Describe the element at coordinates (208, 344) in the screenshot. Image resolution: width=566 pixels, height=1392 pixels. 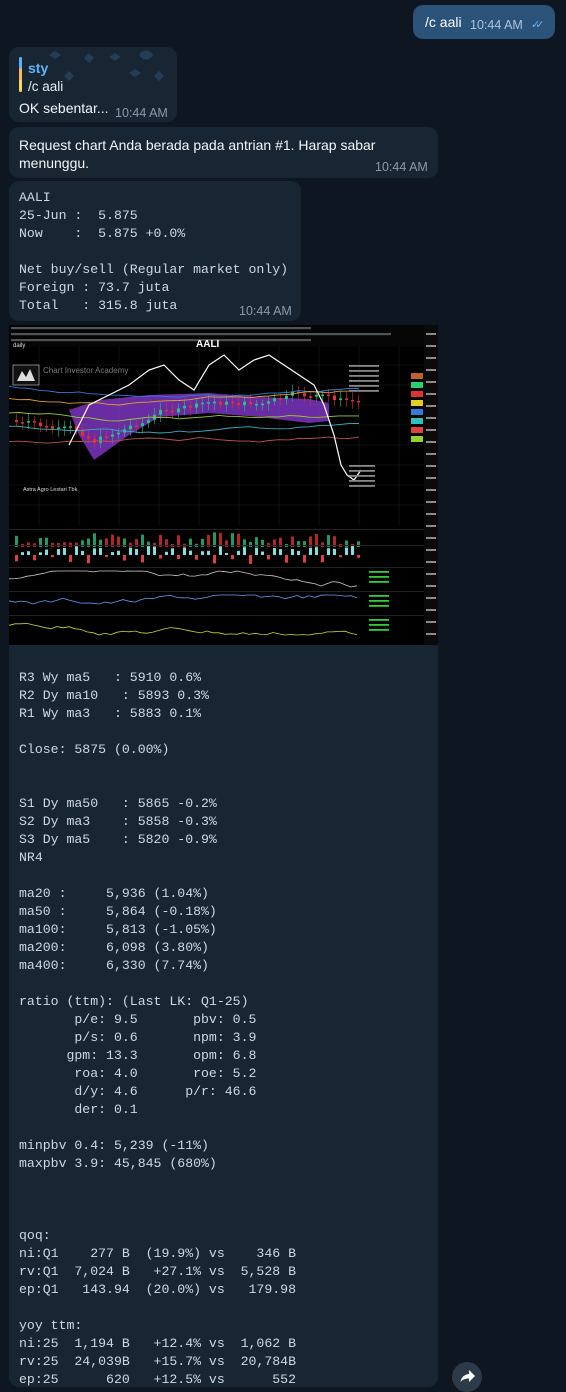
I see `chart-ticker: AALI` at that location.